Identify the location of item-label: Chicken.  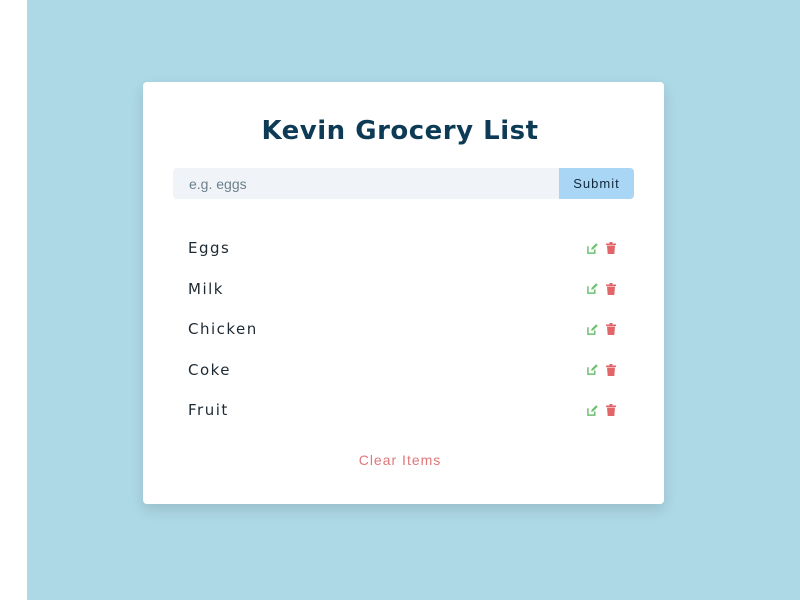
(223, 329).